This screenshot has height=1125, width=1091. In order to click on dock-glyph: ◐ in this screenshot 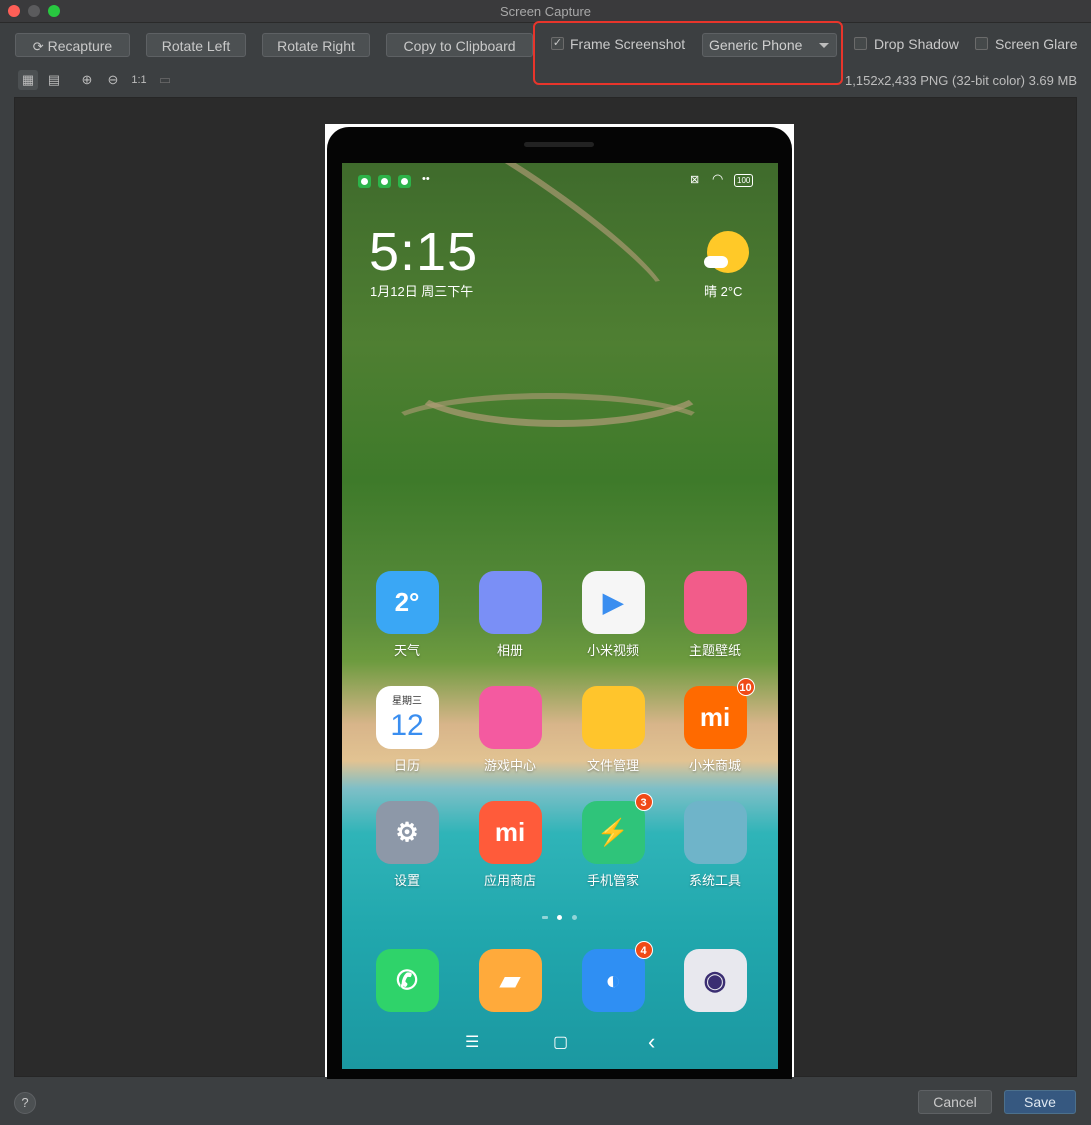, I will do `click(613, 980)`.